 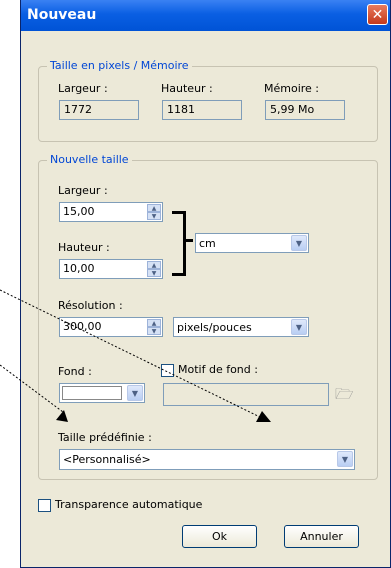 I want to click on pixel-height-field: 1181, so click(x=202, y=110).